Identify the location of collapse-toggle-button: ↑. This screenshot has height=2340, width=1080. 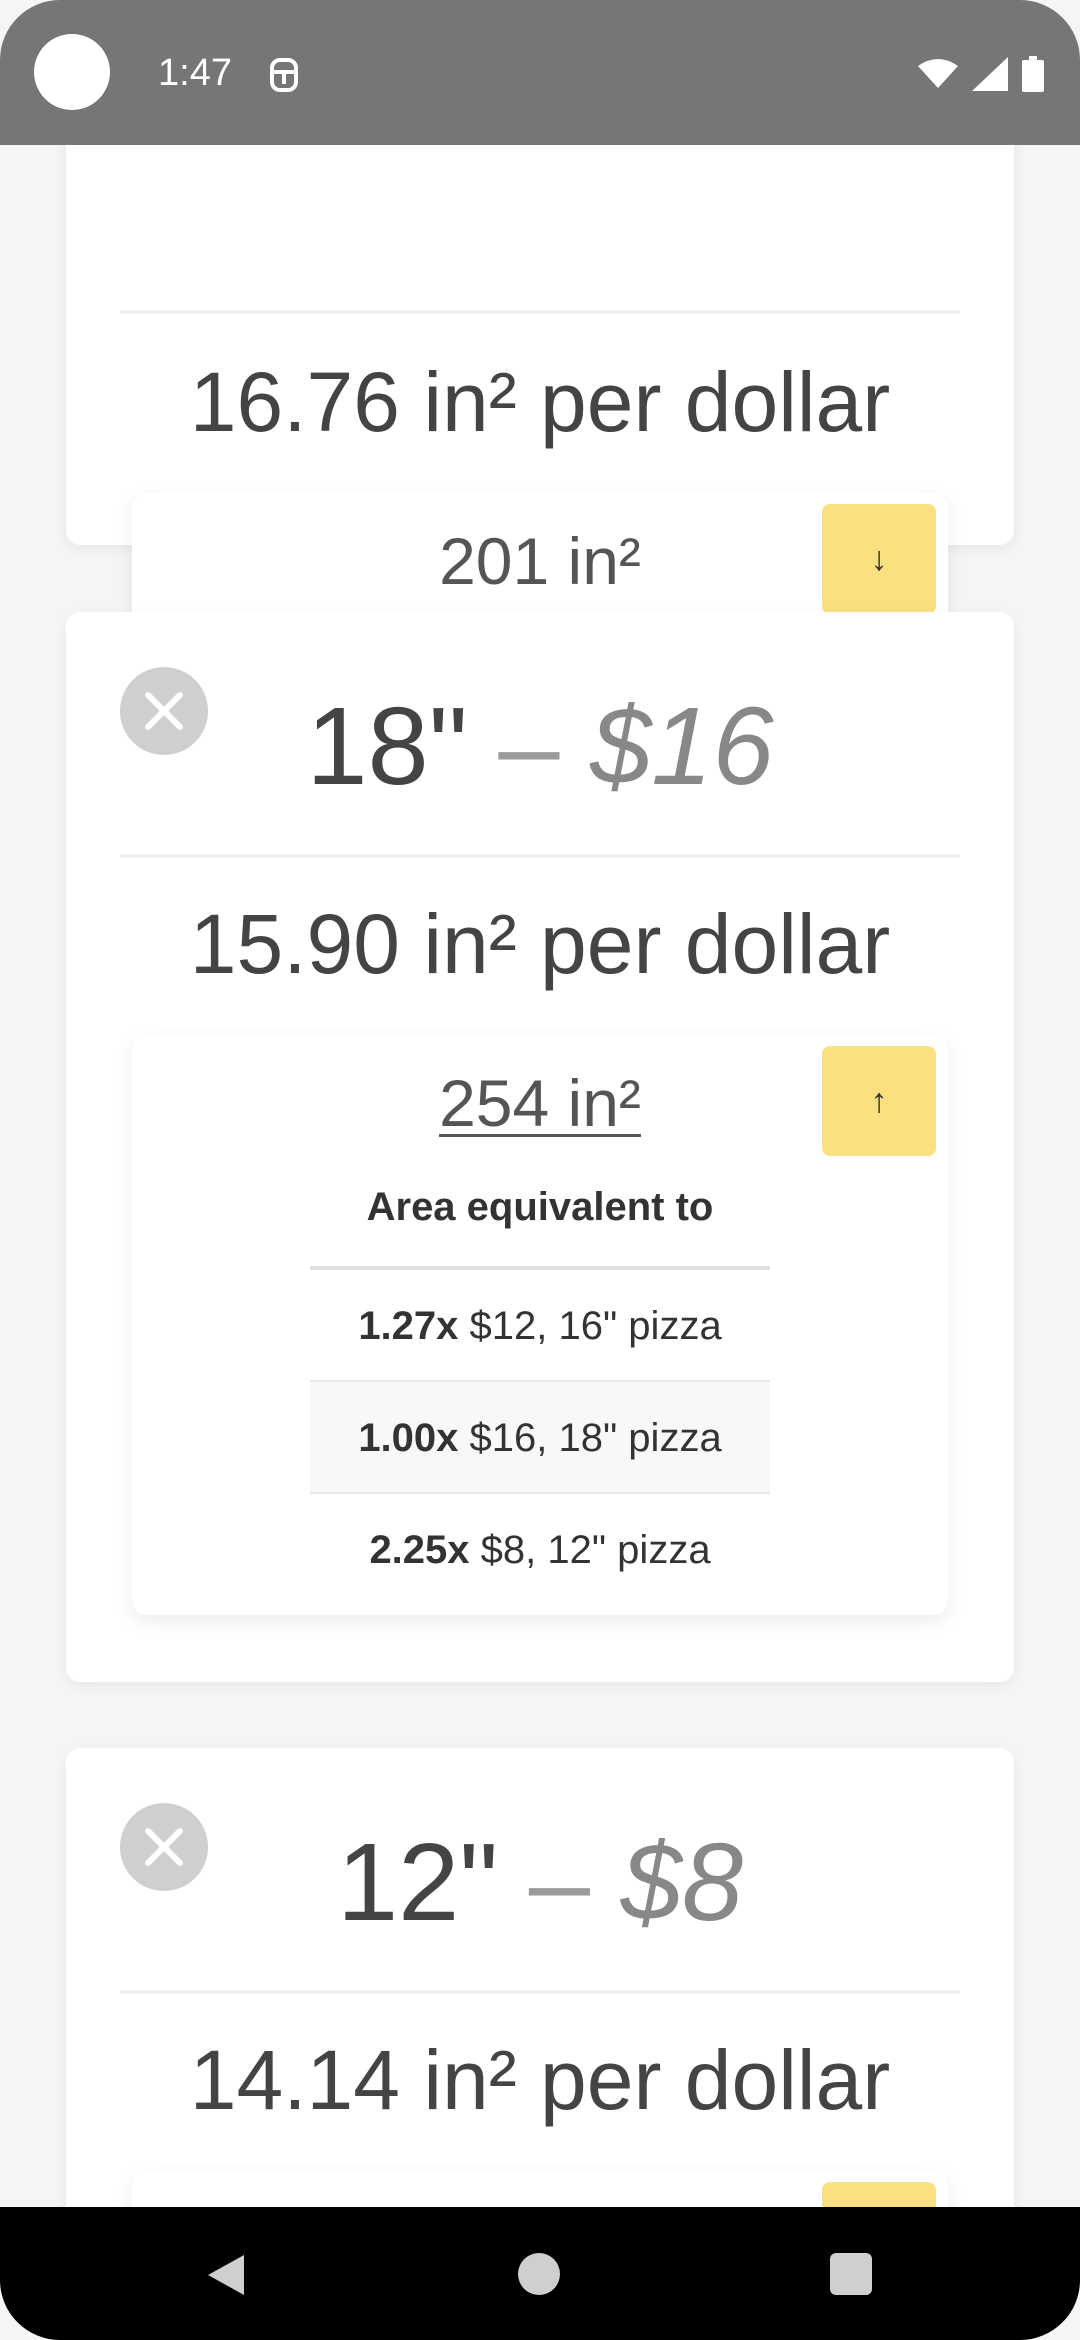
(879, 1101).